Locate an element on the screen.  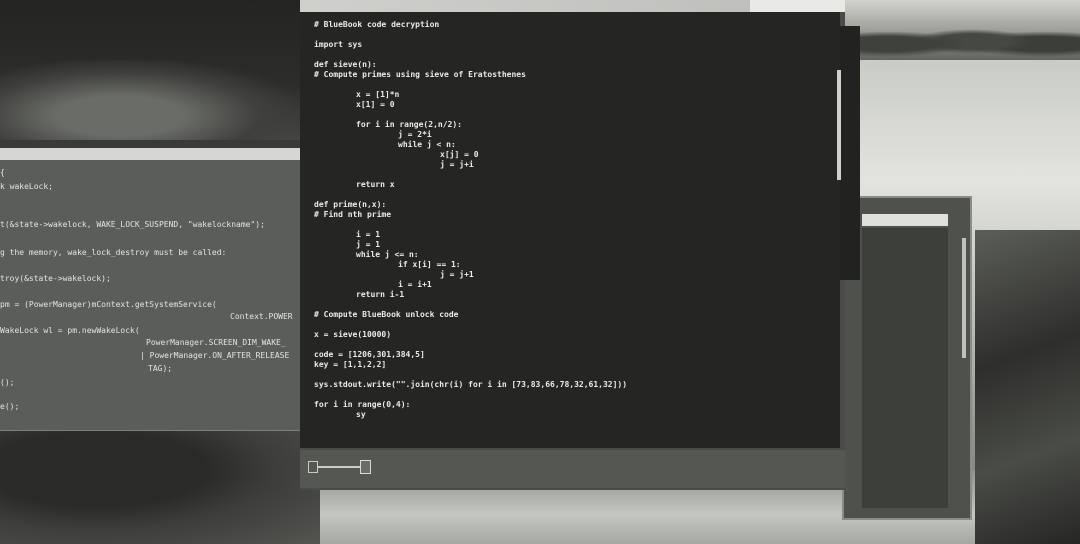
zoom-slider-start is located at coordinates (313, 467).